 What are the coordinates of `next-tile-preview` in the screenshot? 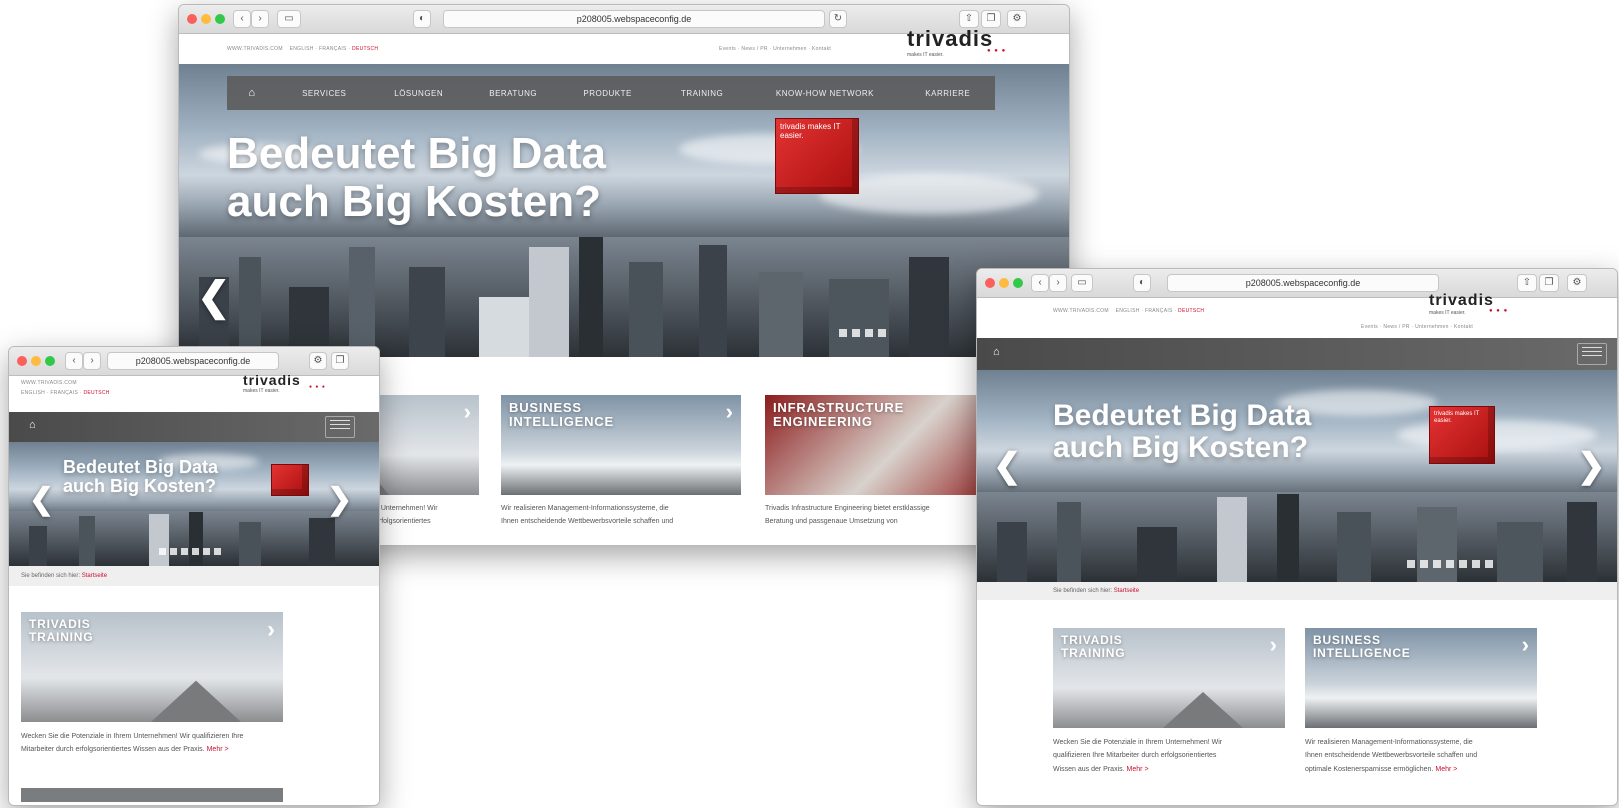 It's located at (152, 795).